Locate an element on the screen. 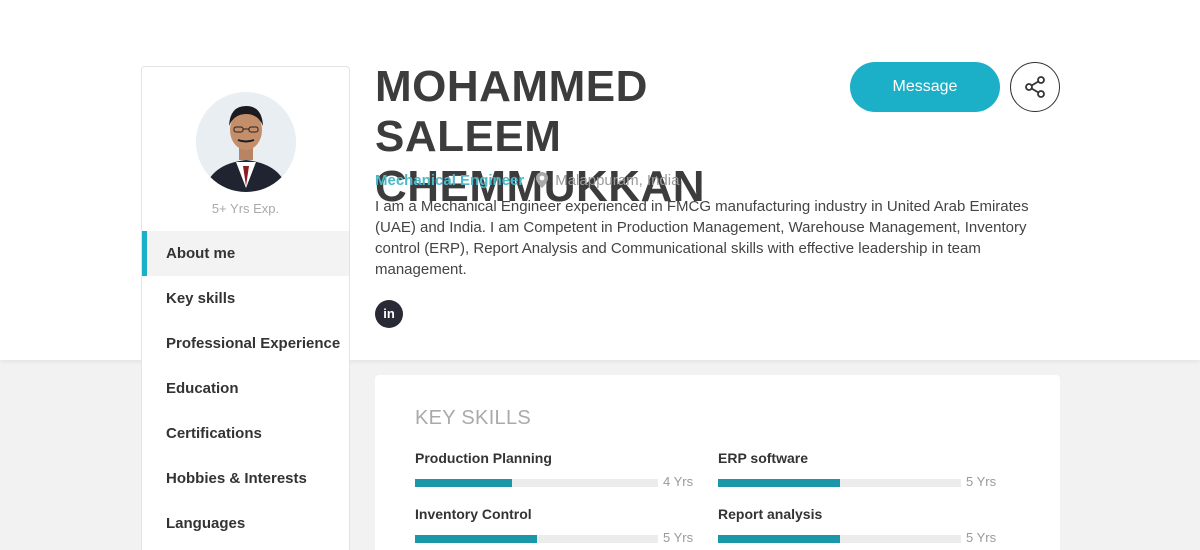  share-button is located at coordinates (1035, 87).